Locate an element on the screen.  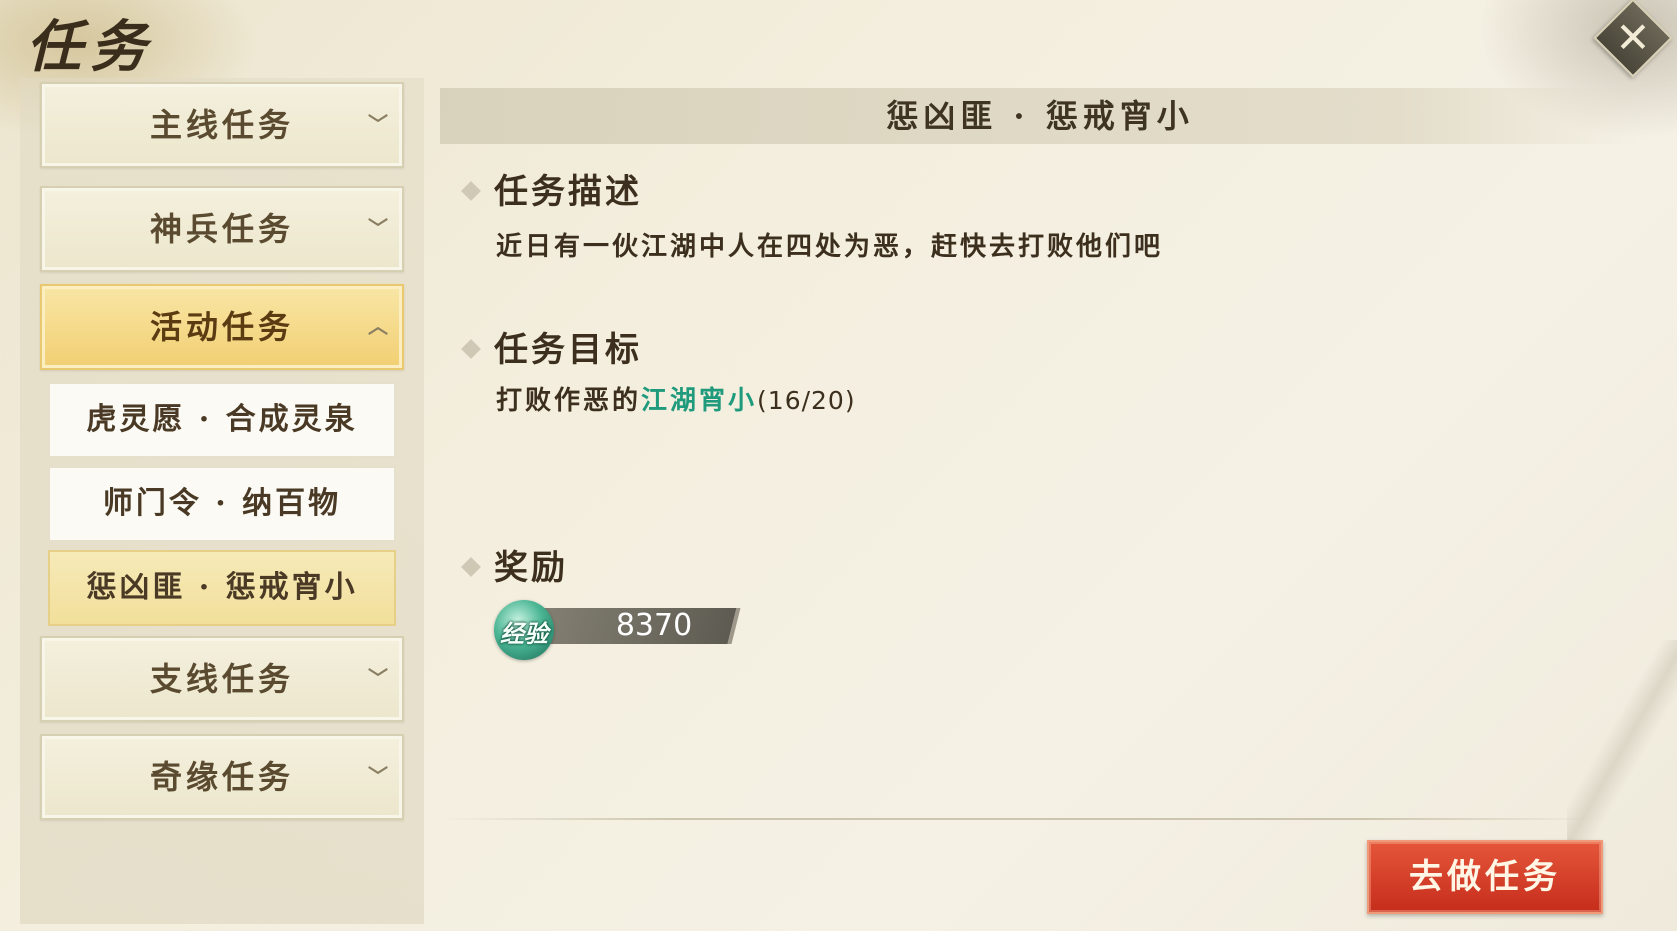
exp-orb-icon: 经验 is located at coordinates (524, 630).